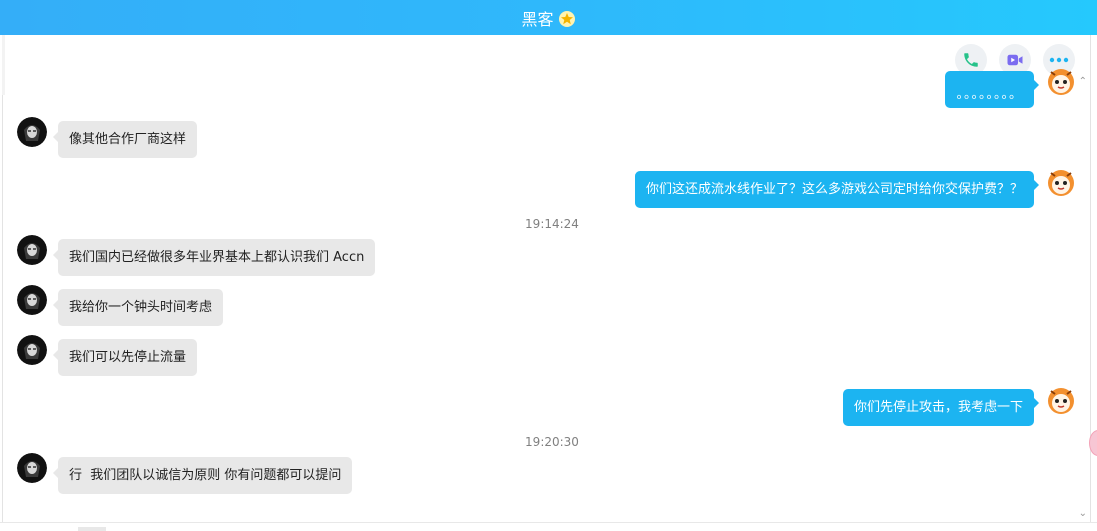 The height and width of the screenshot is (531, 1097). I want to click on phone-icon, so click(971, 60).